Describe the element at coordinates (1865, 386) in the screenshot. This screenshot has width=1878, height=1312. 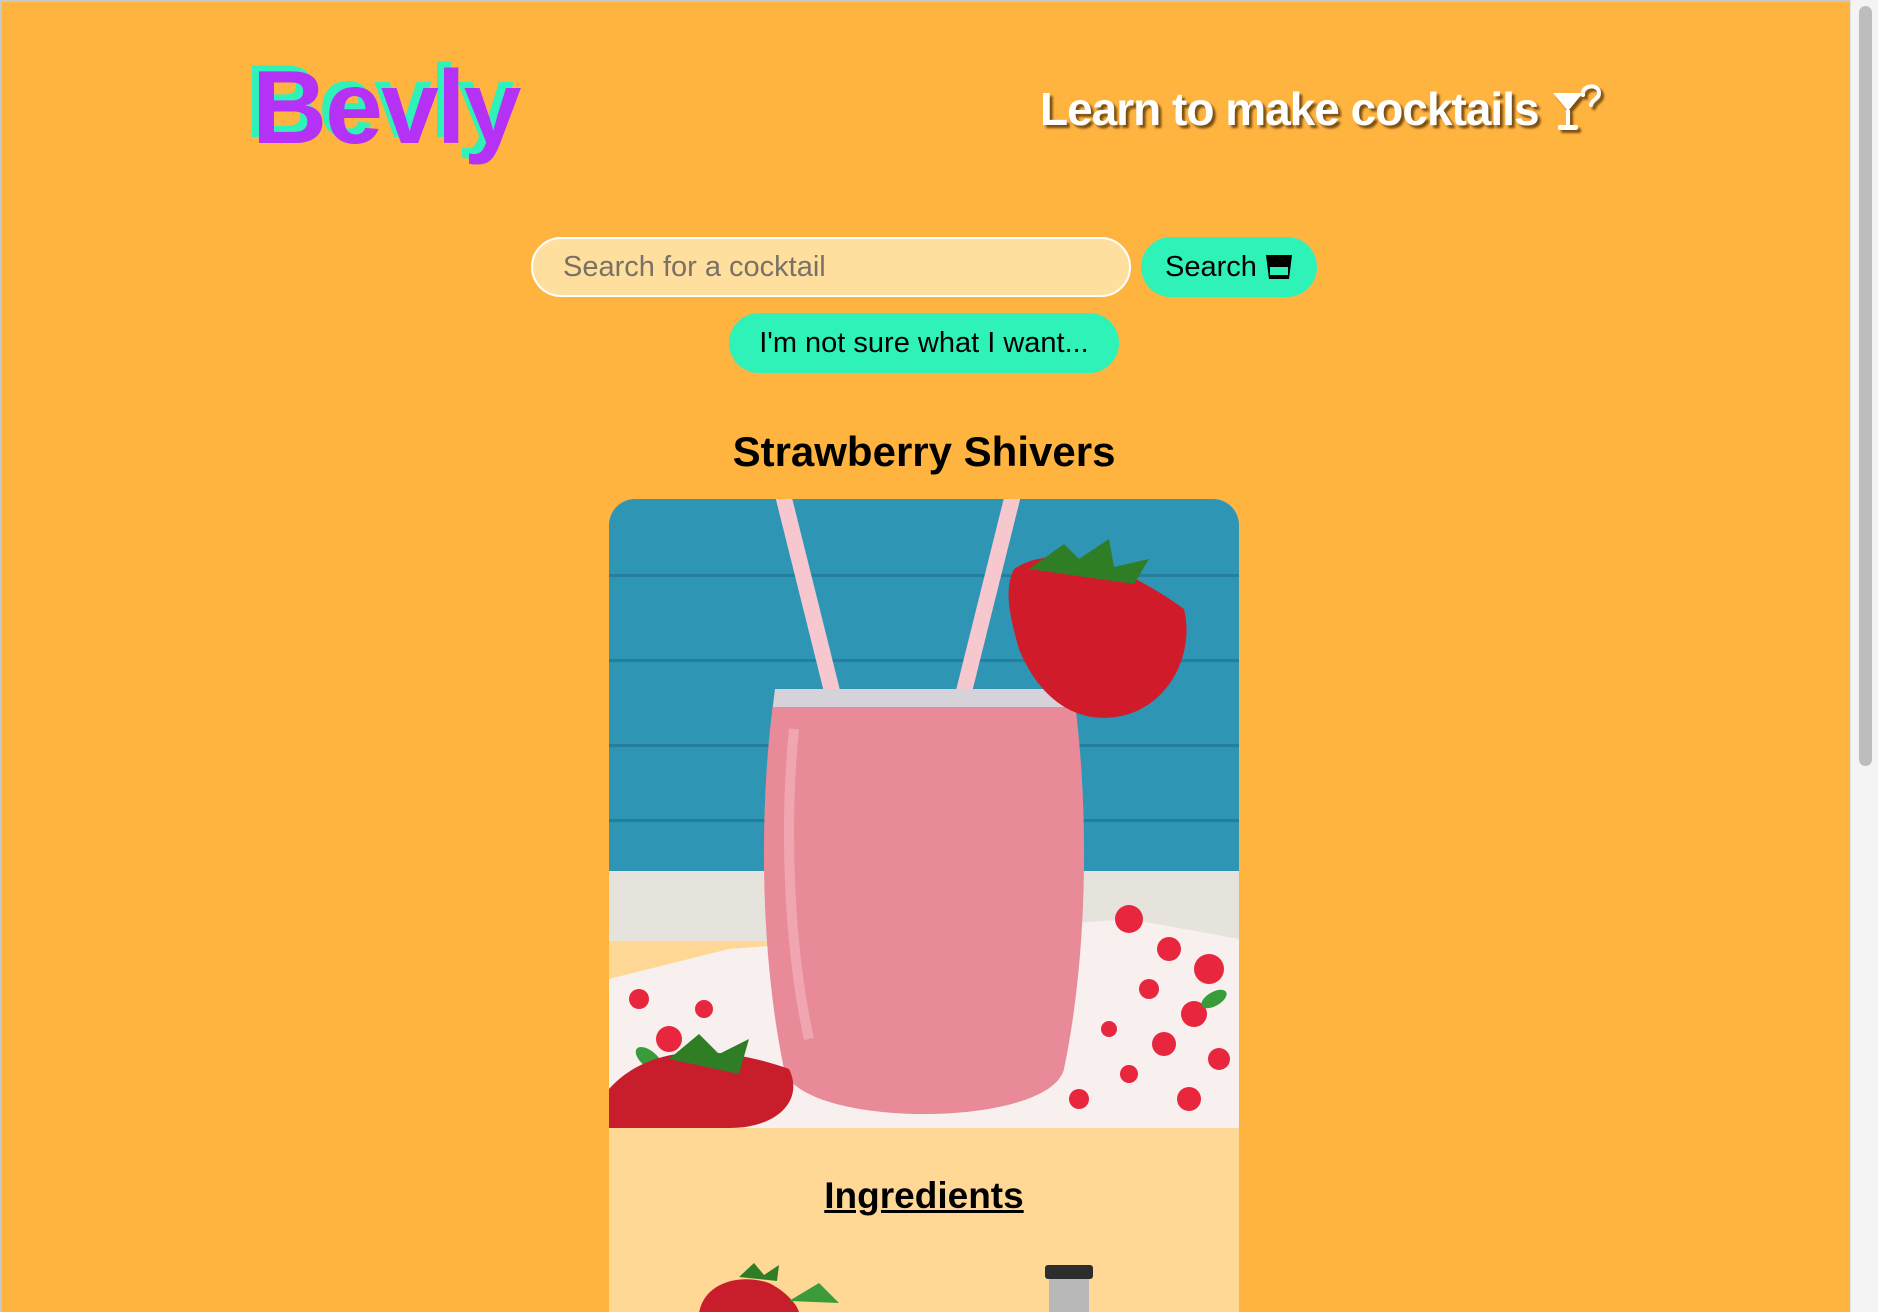
I see `scrollbar-thumb` at that location.